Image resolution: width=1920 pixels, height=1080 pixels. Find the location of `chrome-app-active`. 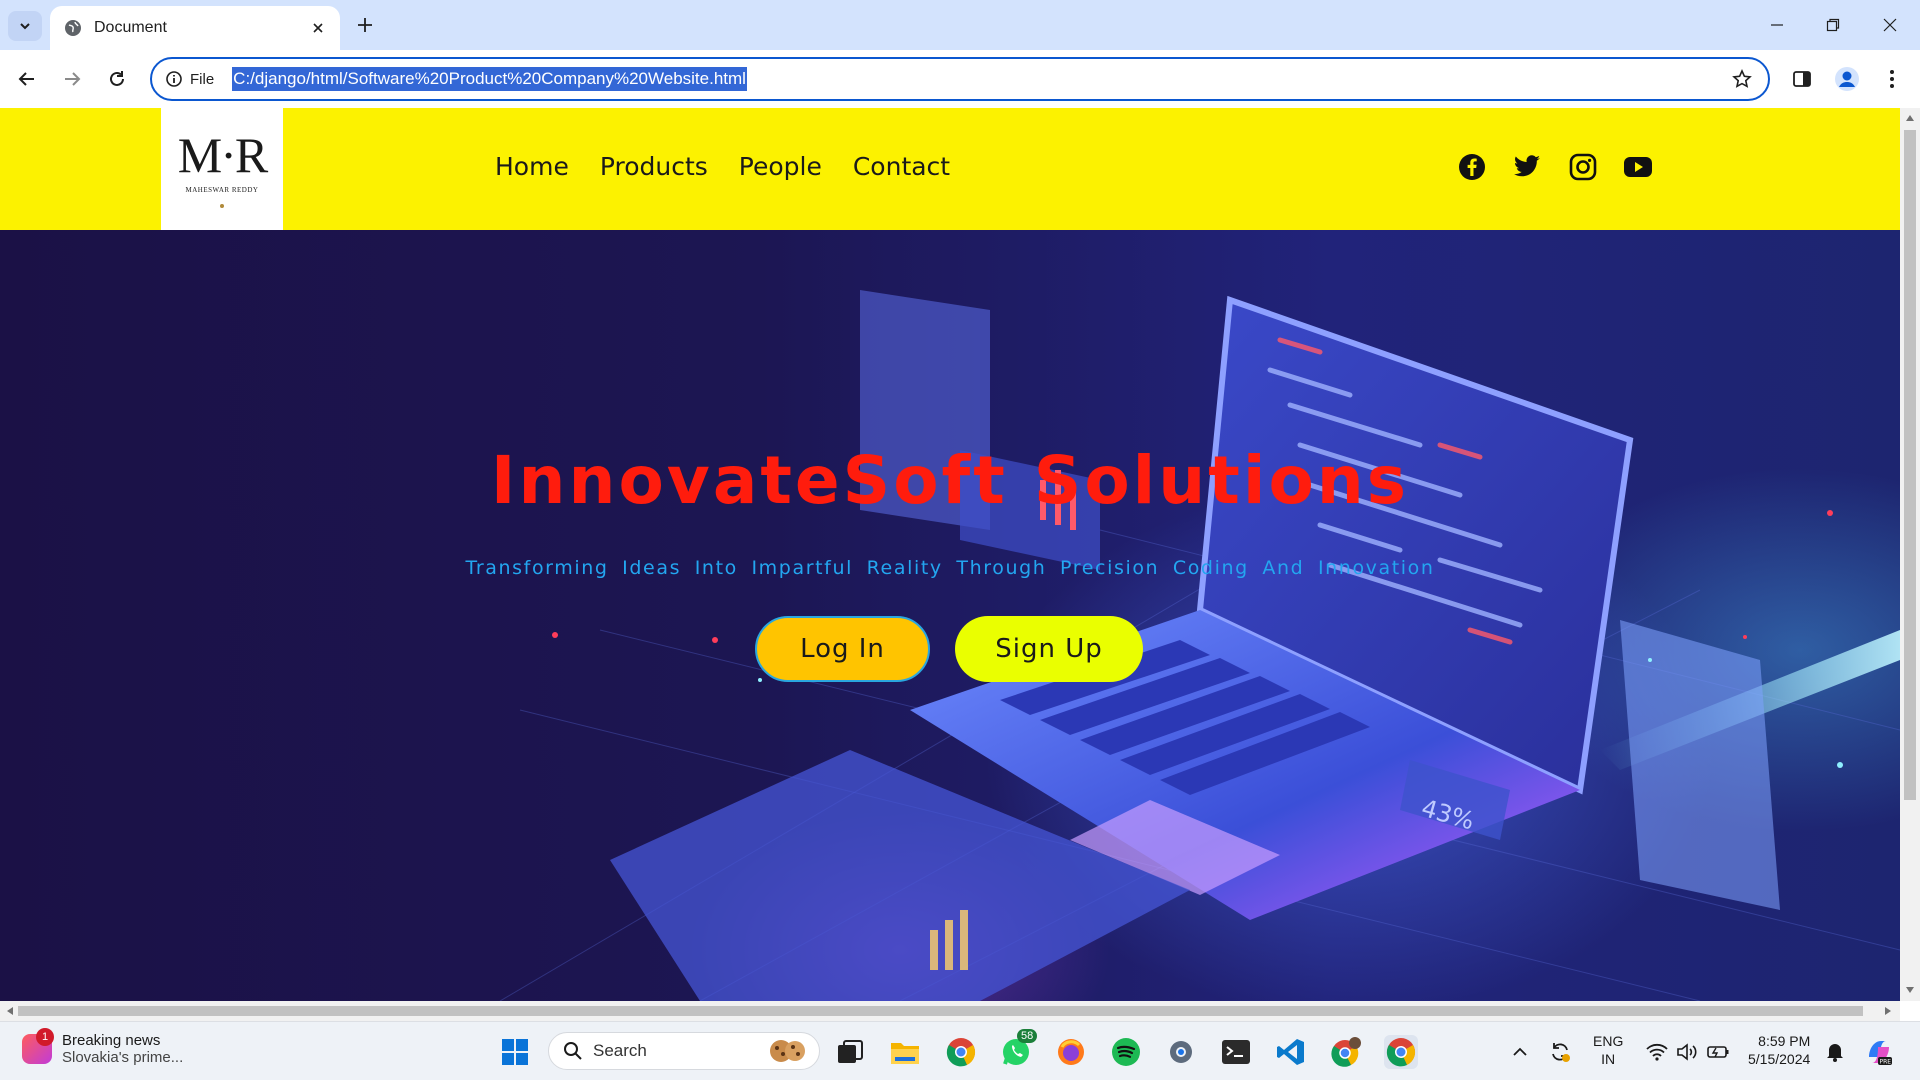

chrome-app-active is located at coordinates (1401, 1052).